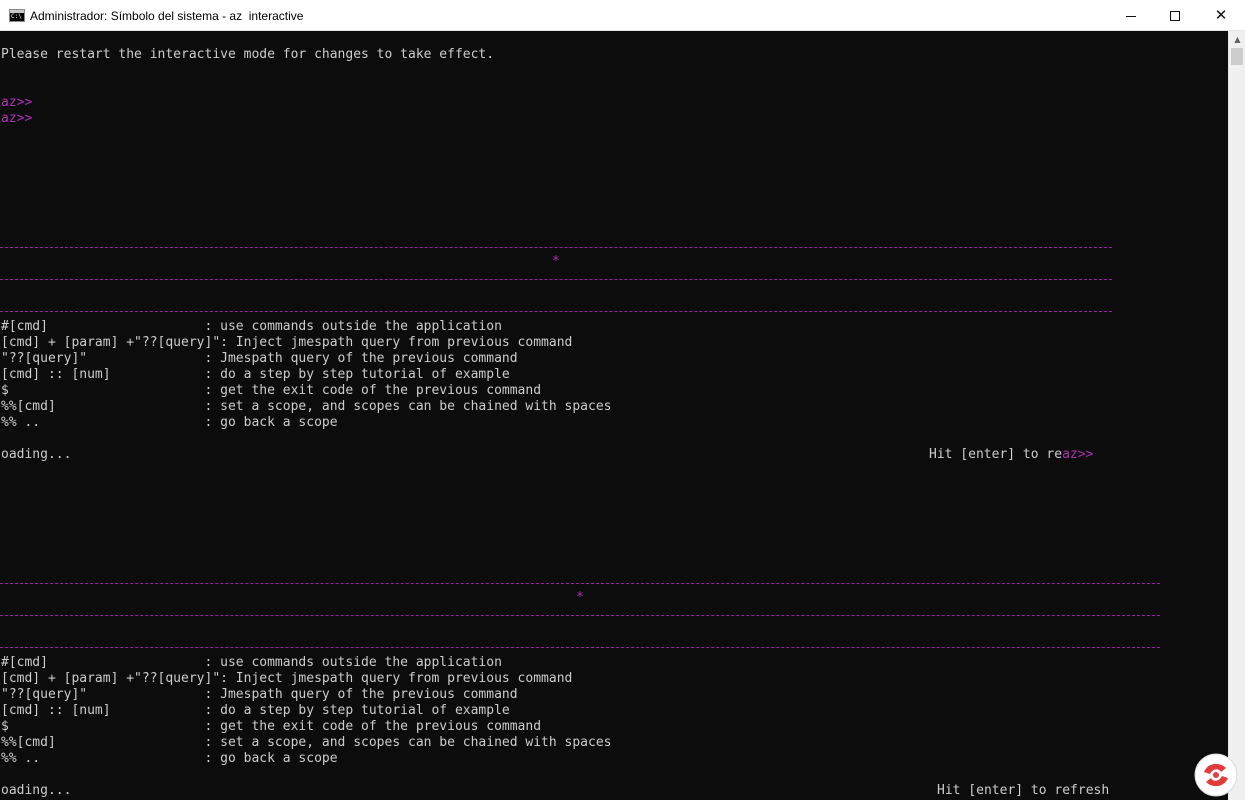 This screenshot has height=800, width=1245. What do you see at coordinates (1078, 454) in the screenshot?
I see `prompt-inline: az>>` at bounding box center [1078, 454].